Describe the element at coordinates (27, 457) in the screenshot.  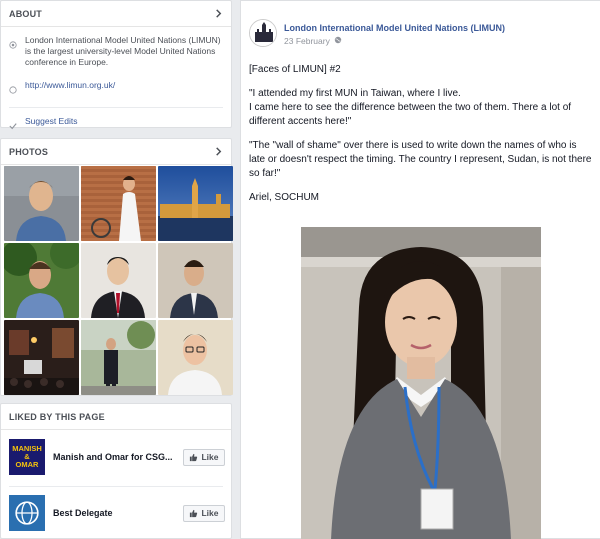
I see `manish-omar-logo: MANISH & OMAR` at that location.